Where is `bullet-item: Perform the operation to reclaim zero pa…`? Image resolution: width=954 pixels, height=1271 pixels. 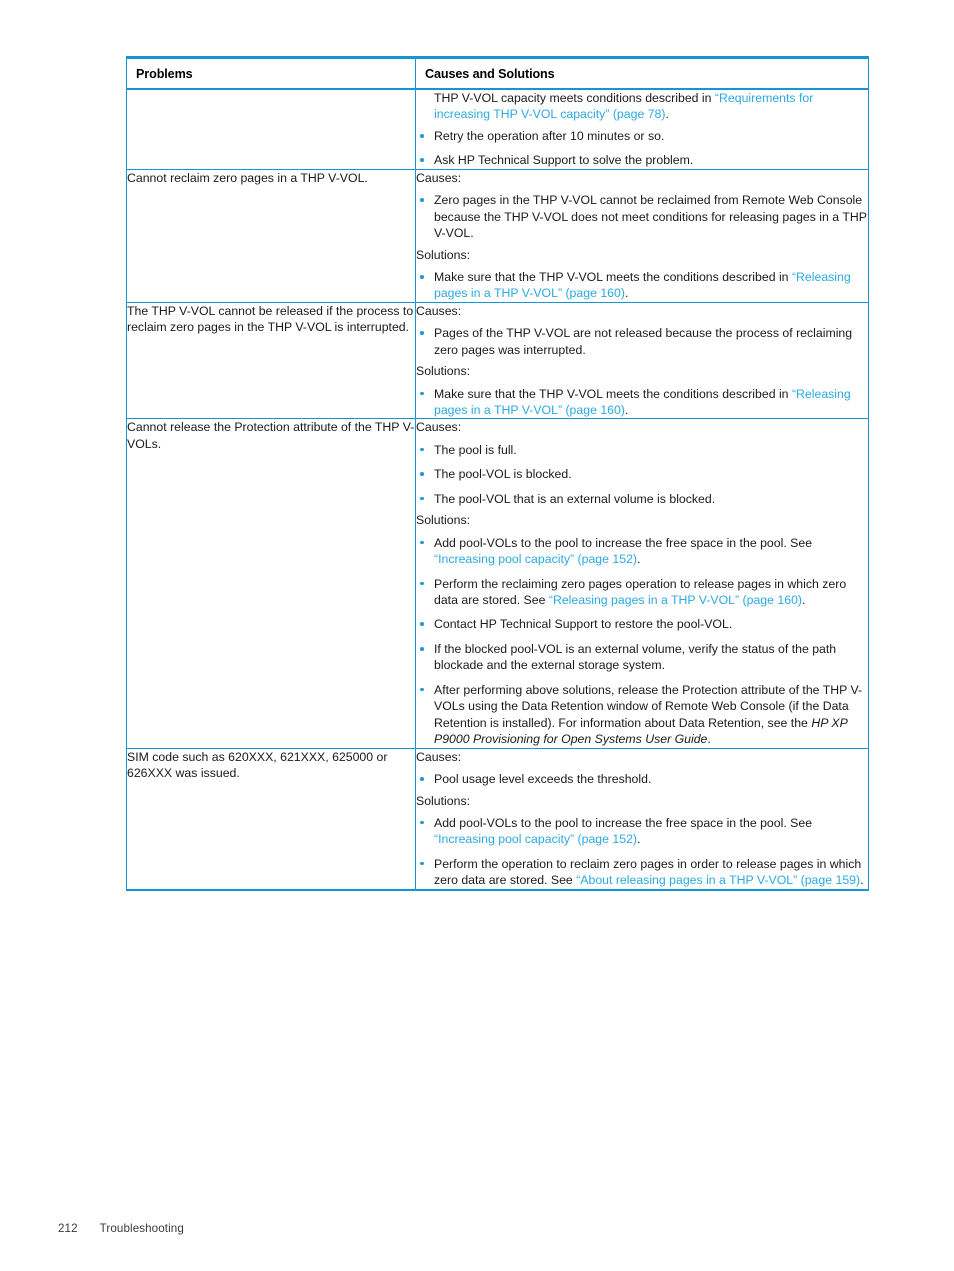
bullet-item: Perform the operation to reclaim zero pa… is located at coordinates (642, 872).